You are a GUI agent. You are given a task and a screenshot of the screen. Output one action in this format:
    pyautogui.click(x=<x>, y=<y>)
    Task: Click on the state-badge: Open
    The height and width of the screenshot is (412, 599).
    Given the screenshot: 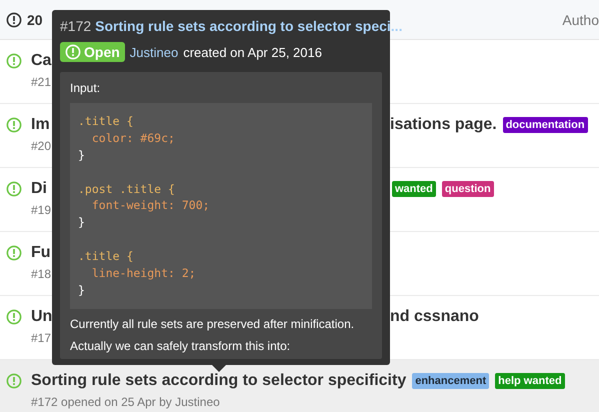 What is the action you would take?
    pyautogui.click(x=92, y=52)
    